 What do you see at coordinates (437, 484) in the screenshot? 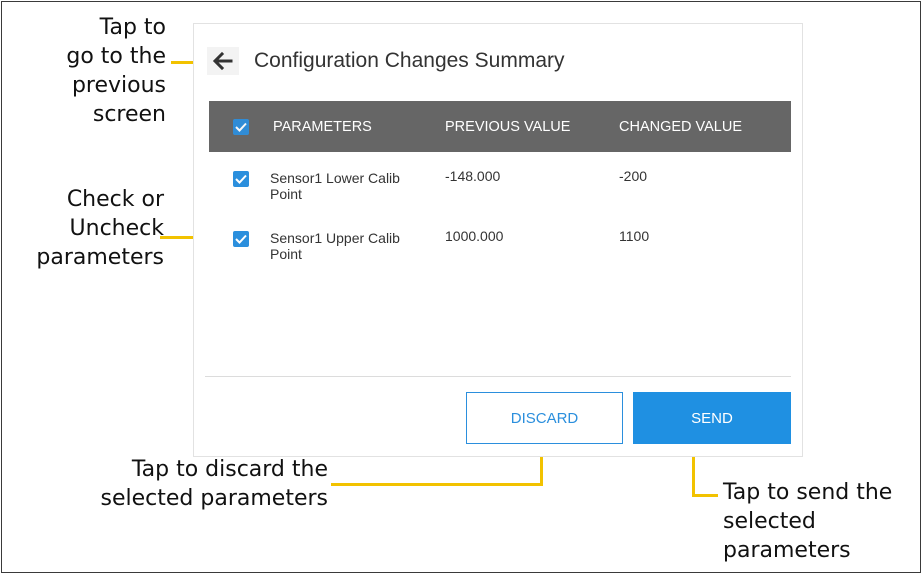
I see `callout-discard-leader-h` at bounding box center [437, 484].